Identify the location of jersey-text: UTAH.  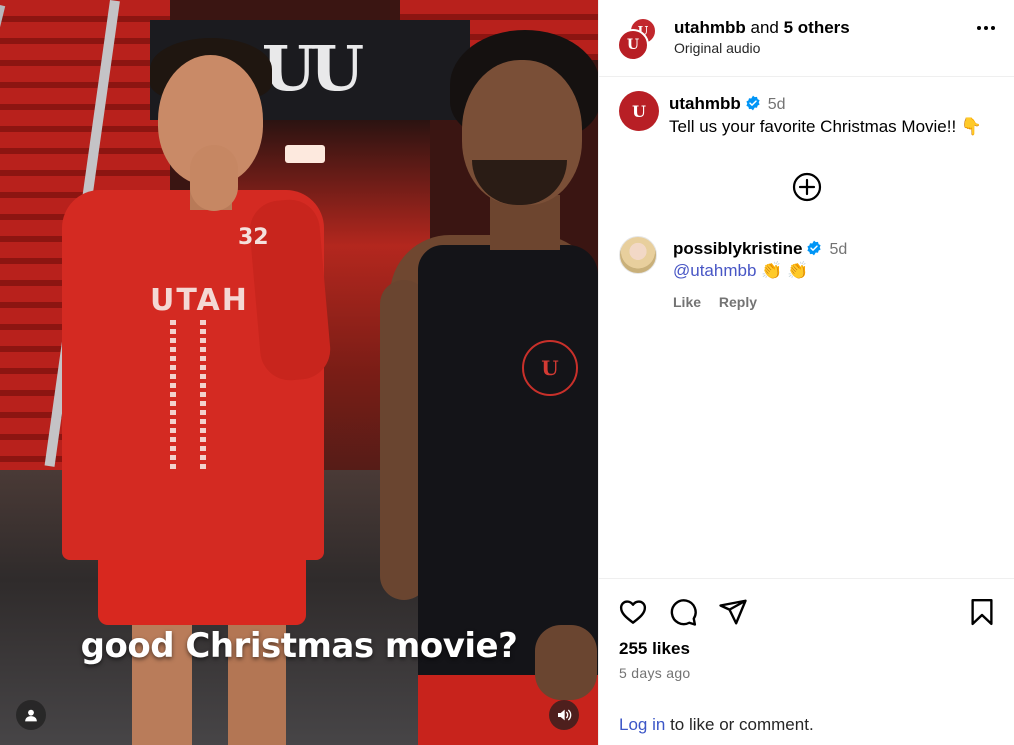
(199, 300).